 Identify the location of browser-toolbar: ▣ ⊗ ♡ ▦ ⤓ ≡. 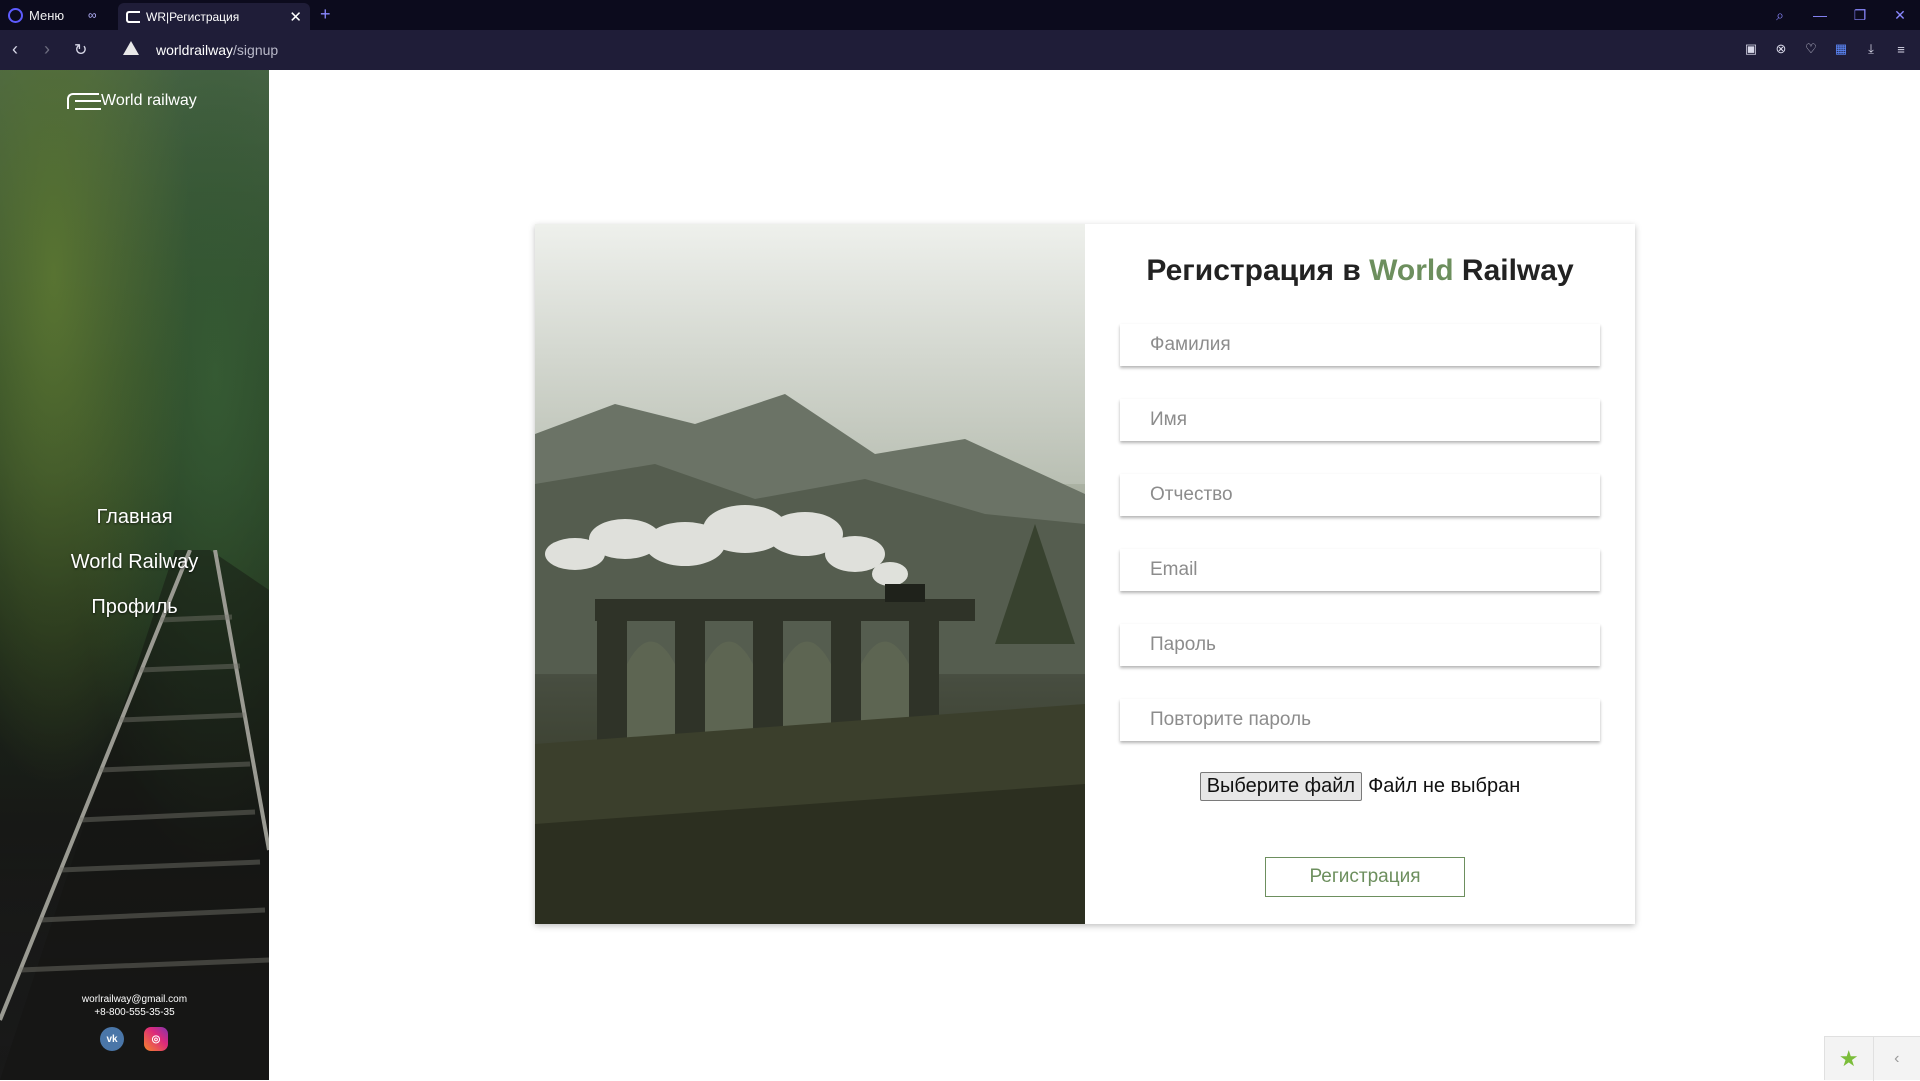
(1826, 49).